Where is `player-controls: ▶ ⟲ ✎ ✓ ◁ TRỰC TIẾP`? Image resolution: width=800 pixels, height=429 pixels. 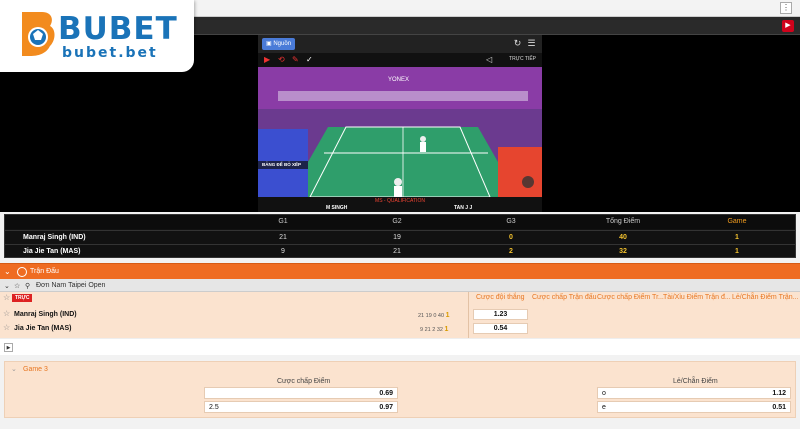
player-controls: ▶ ⟲ ✎ ✓ ◁ TRỰC TIẾP is located at coordinates (400, 60).